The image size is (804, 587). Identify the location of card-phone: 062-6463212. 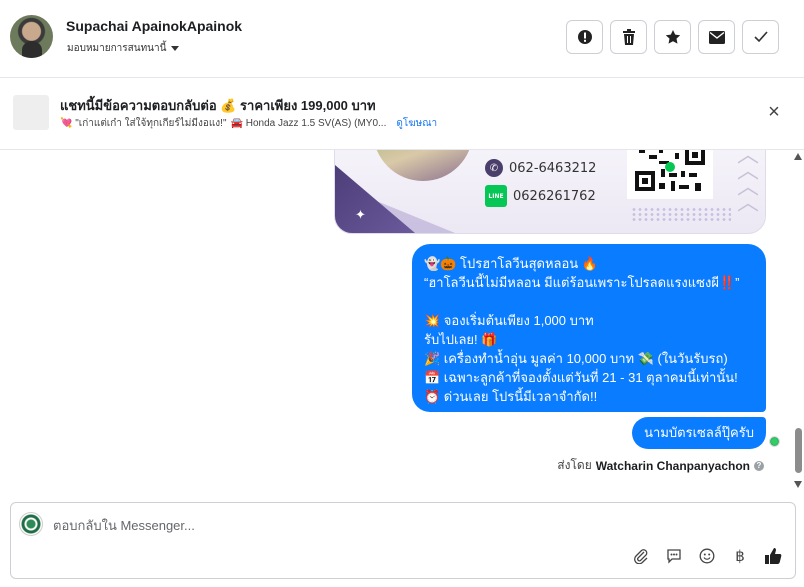
(553, 168).